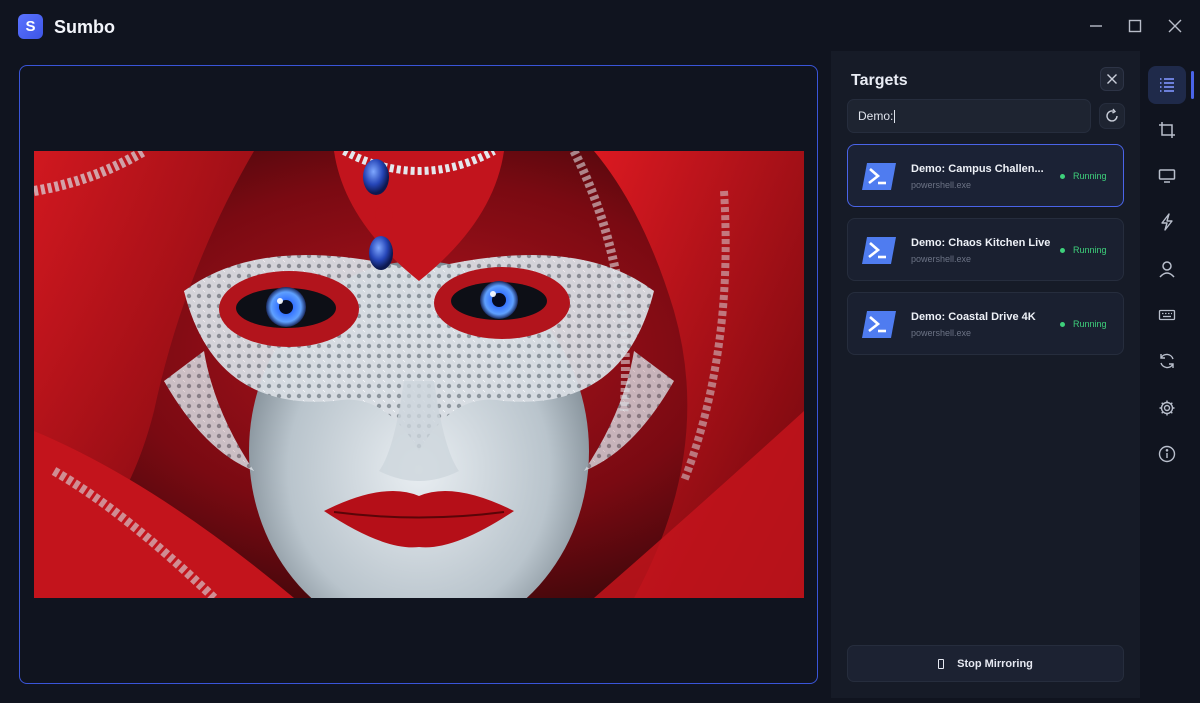 This screenshot has height=703, width=1200. I want to click on refresh-icon, so click(1112, 115).